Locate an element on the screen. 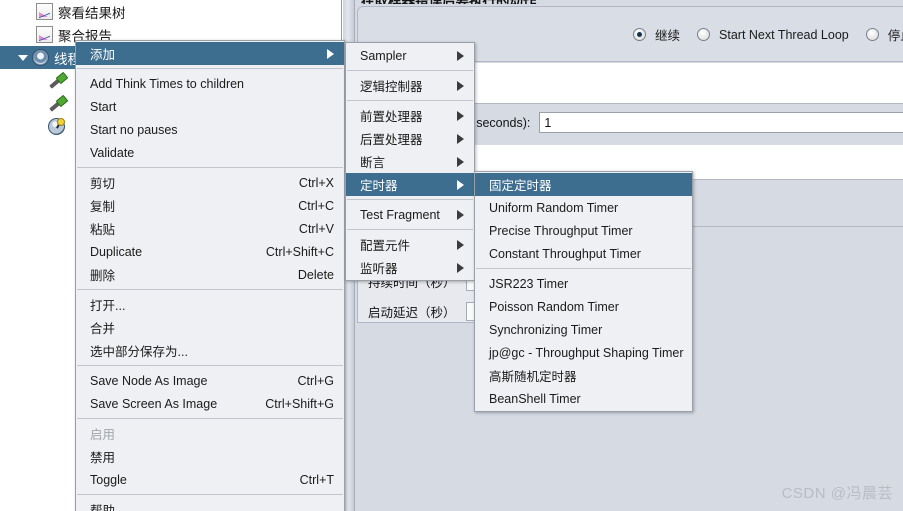  menu-item: 监听器 is located at coordinates (410, 267).